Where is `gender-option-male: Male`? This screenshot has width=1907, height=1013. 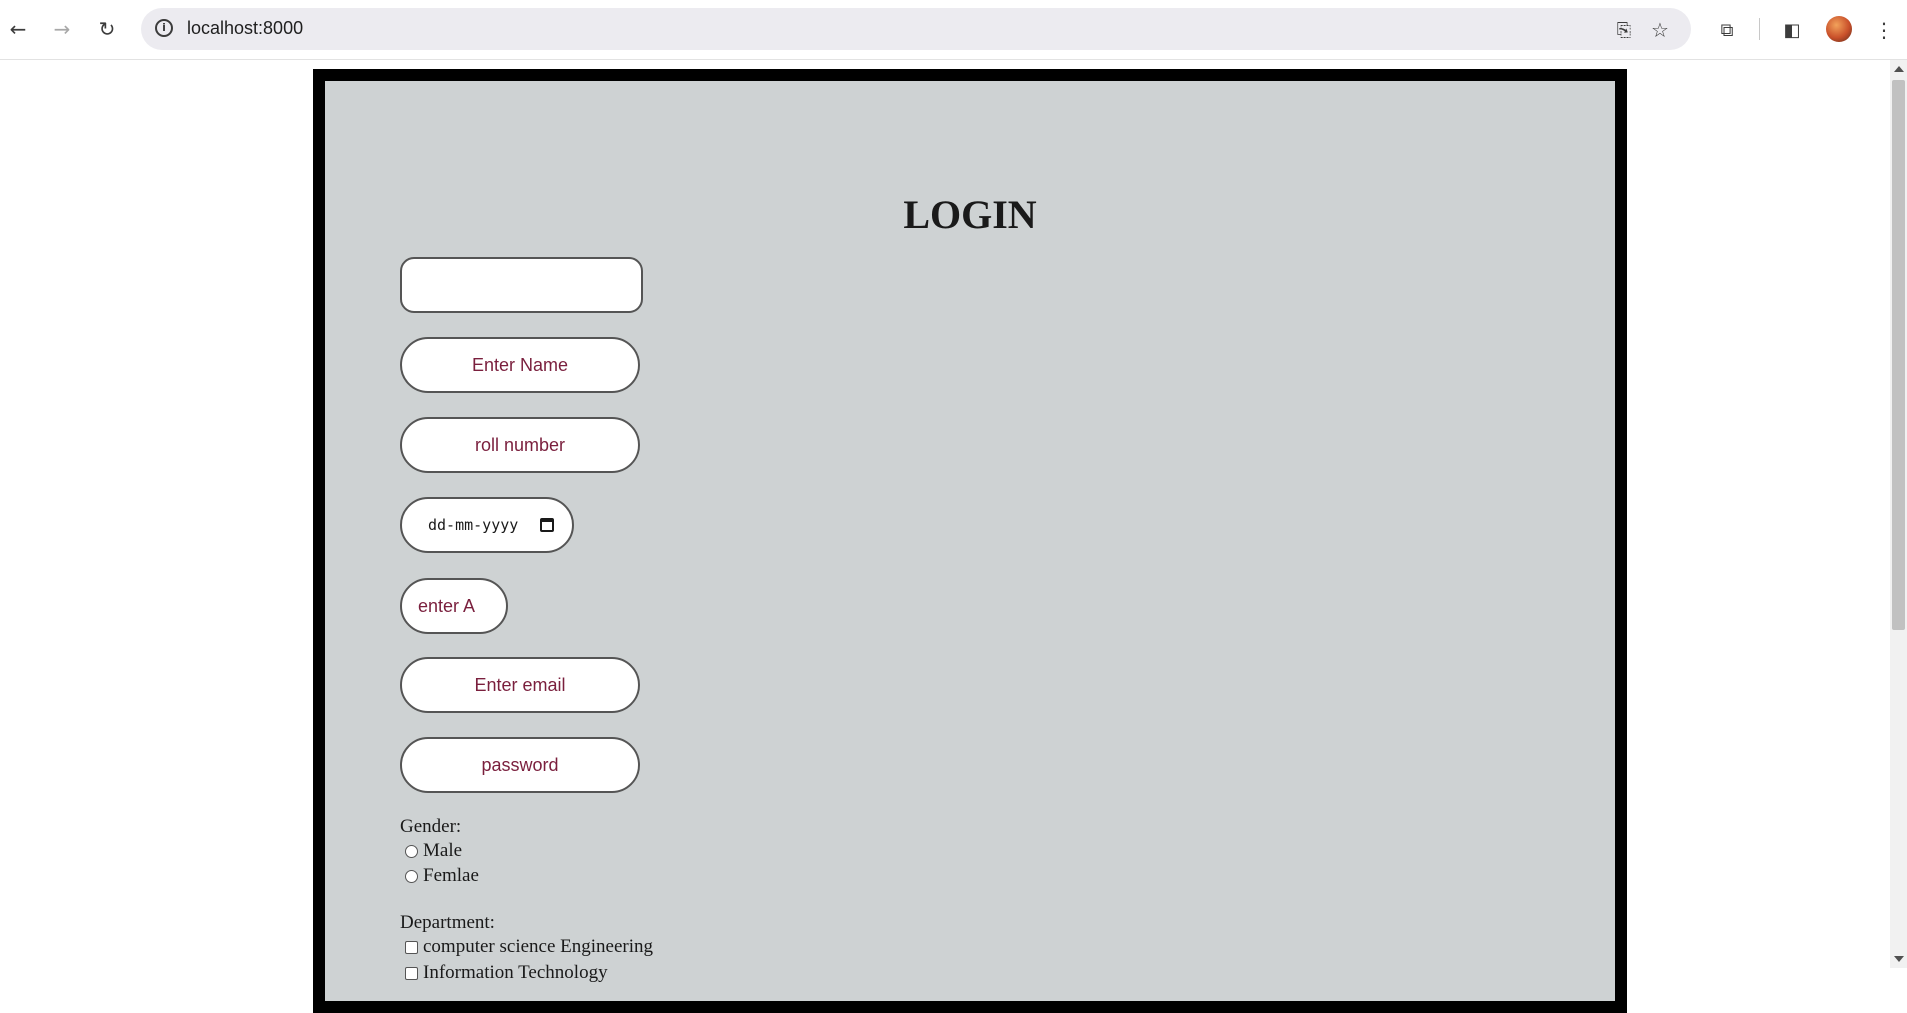
gender-option-male: Male is located at coordinates (433, 851).